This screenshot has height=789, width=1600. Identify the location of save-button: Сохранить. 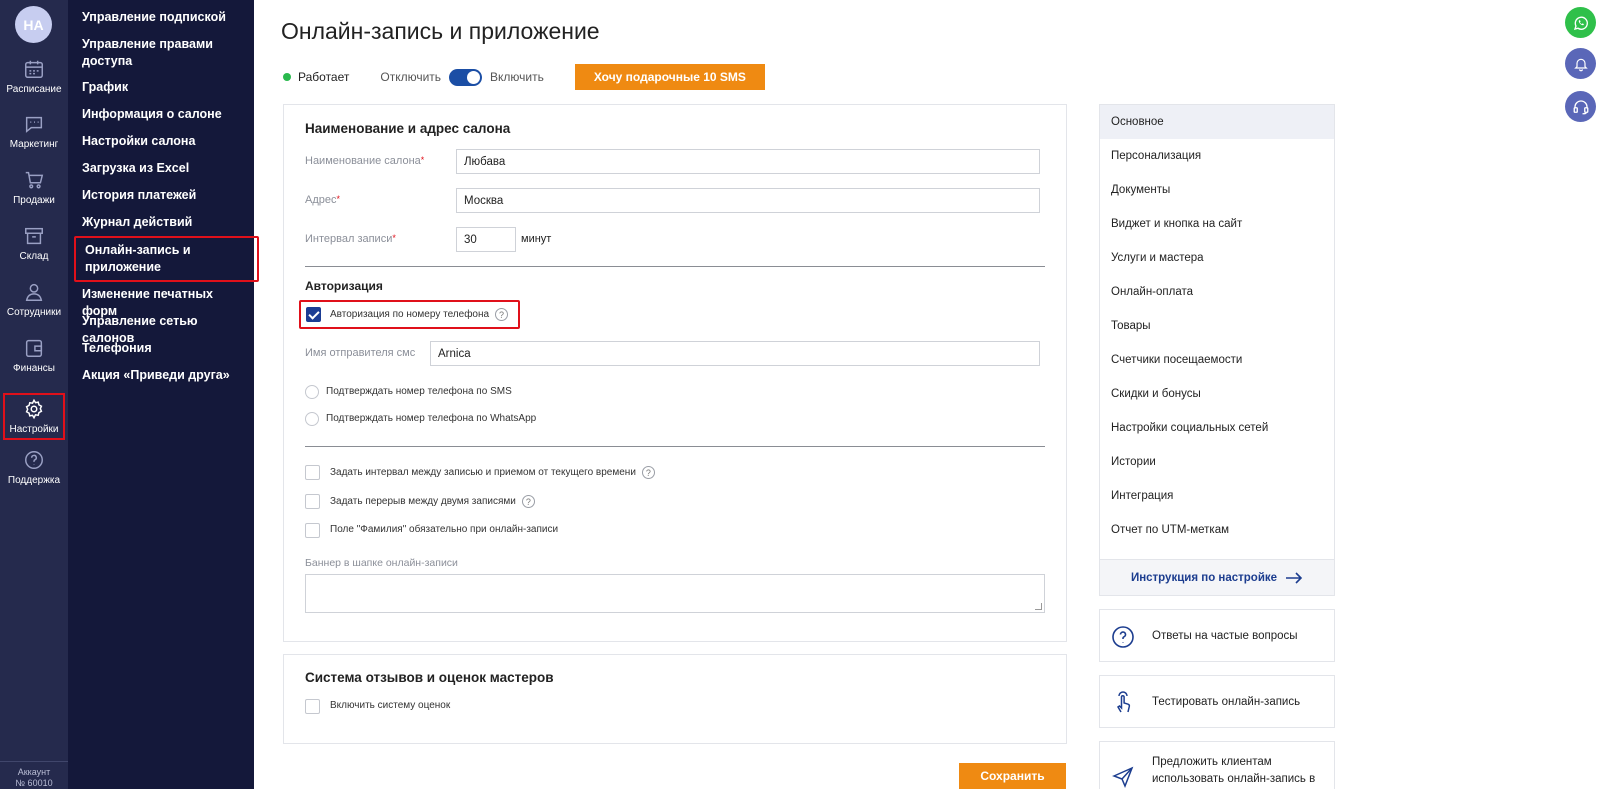
(1012, 776).